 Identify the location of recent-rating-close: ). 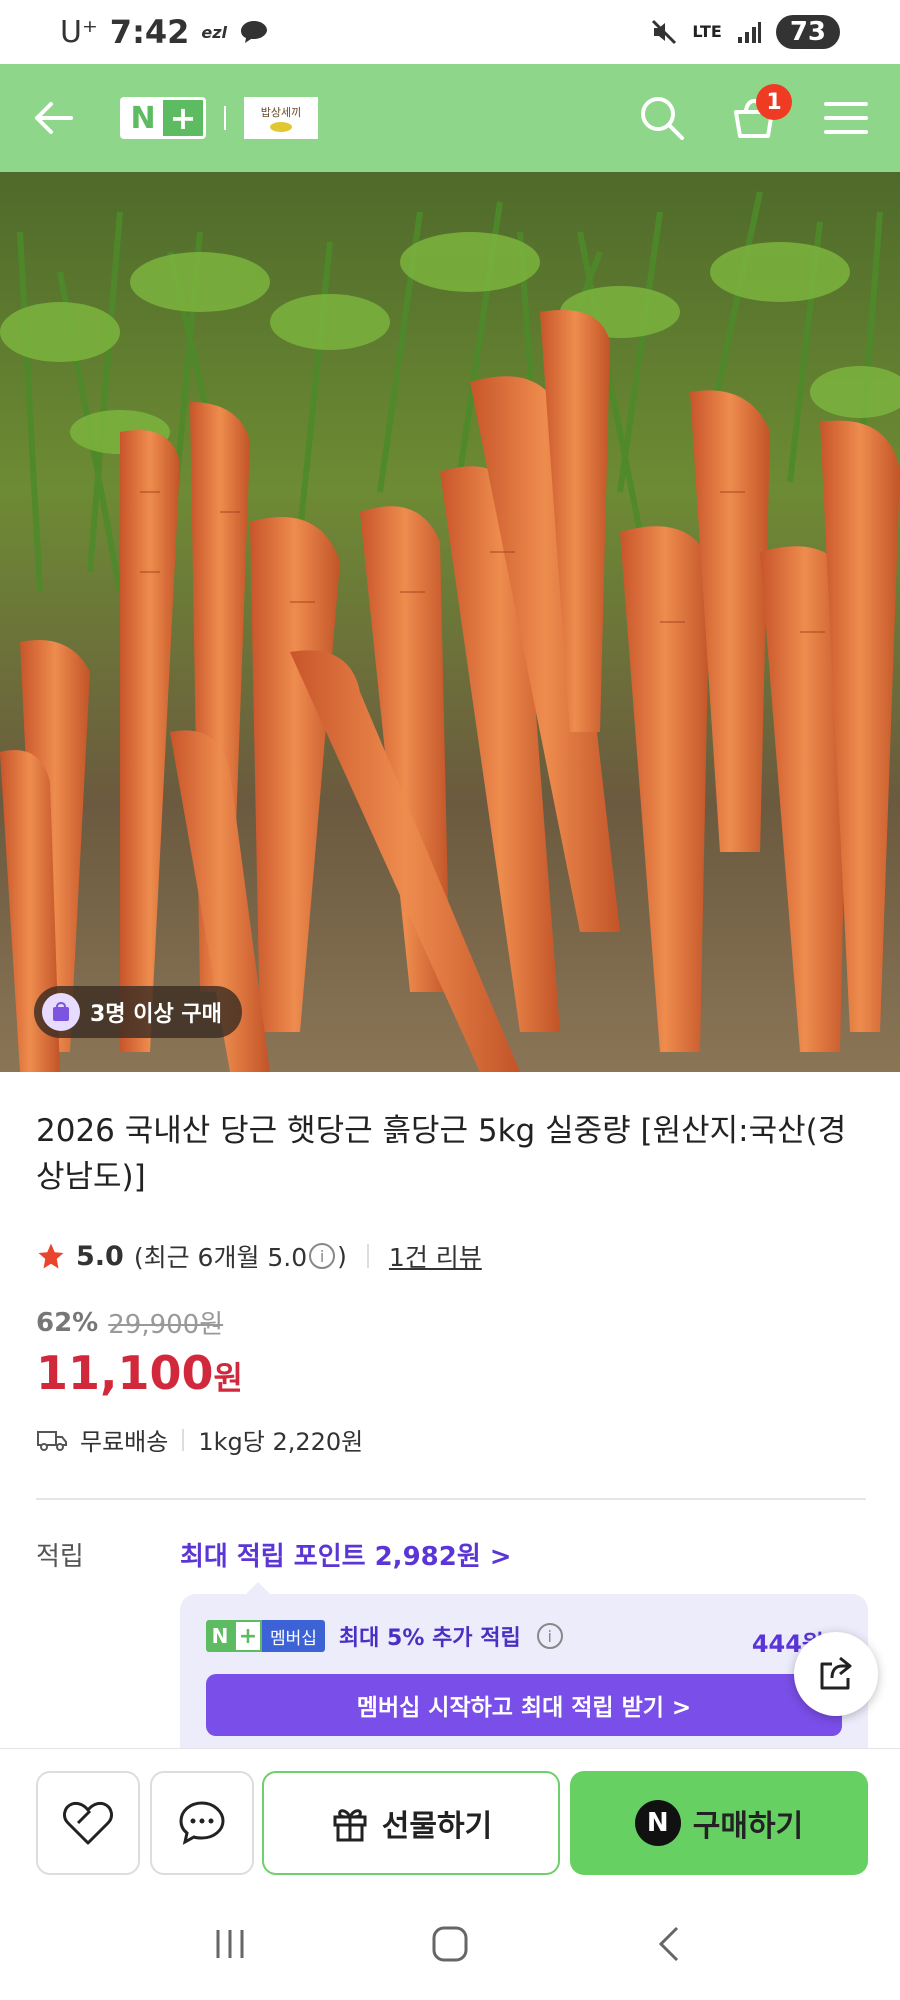
(342, 1256).